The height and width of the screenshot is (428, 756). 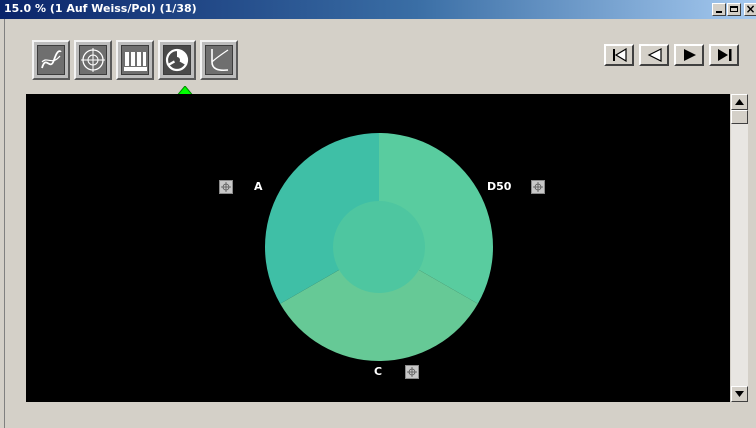 I want to click on scroll-down-button, so click(x=739, y=394).